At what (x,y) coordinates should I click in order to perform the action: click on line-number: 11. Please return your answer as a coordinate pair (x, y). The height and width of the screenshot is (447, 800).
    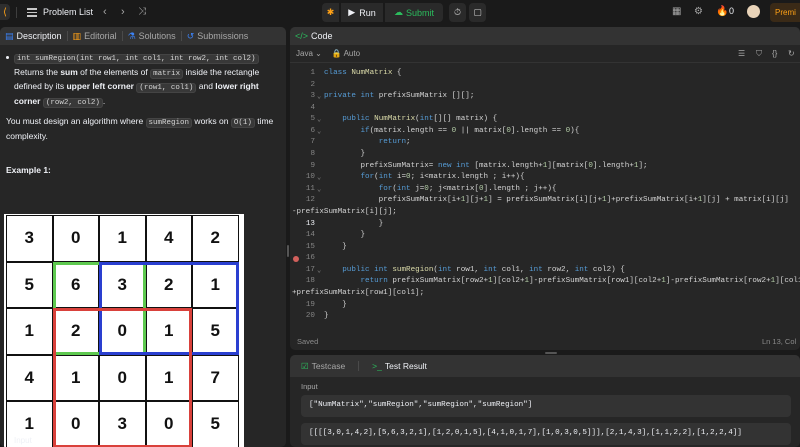
    Looking at the image, I should click on (310, 188).